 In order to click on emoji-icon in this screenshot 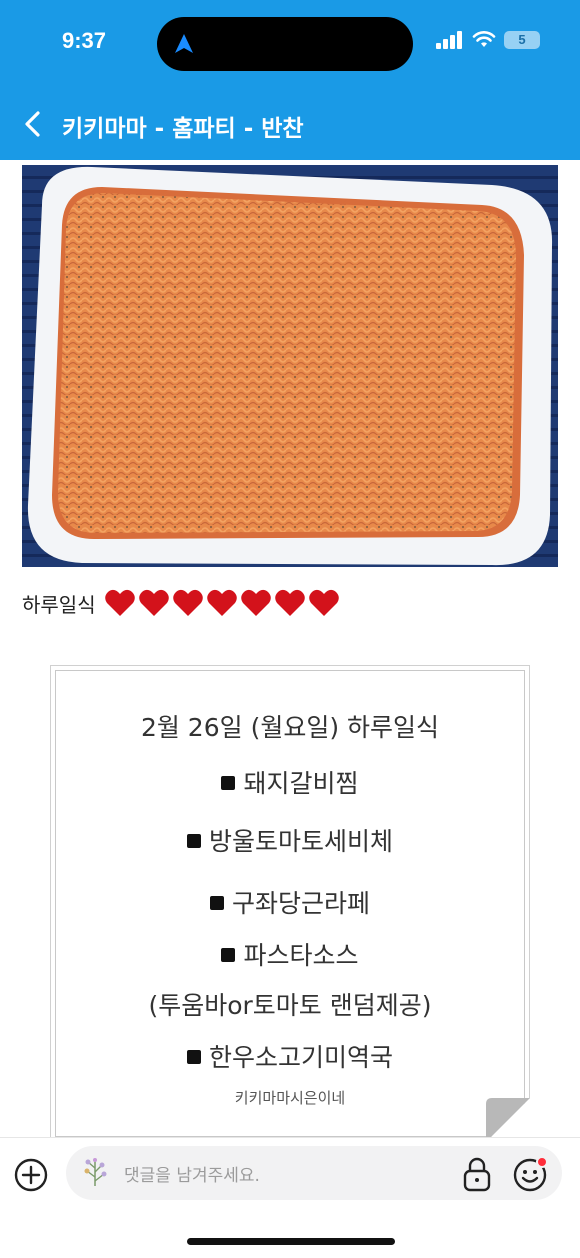, I will do `click(531, 1174)`.